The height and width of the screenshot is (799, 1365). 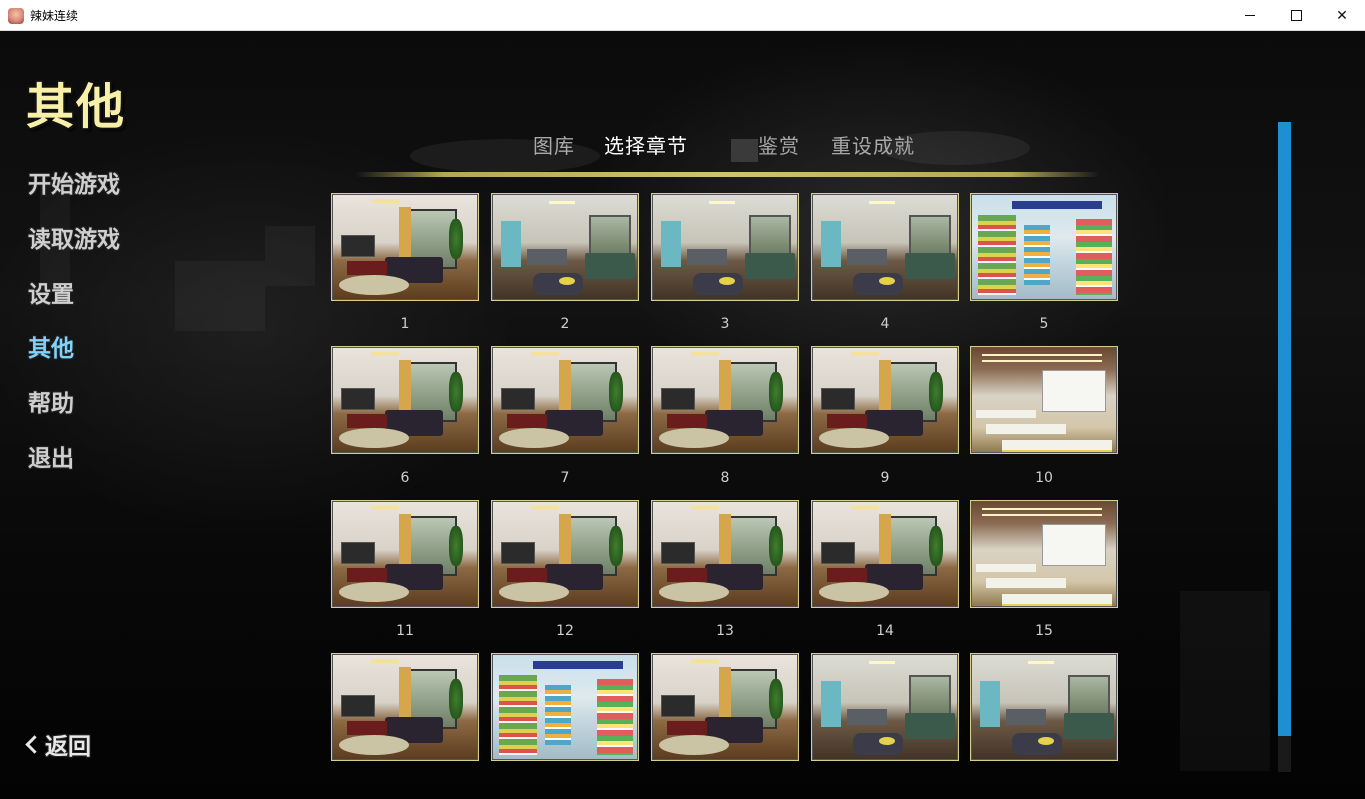 What do you see at coordinates (405, 478) in the screenshot?
I see `chapter-number: 6` at bounding box center [405, 478].